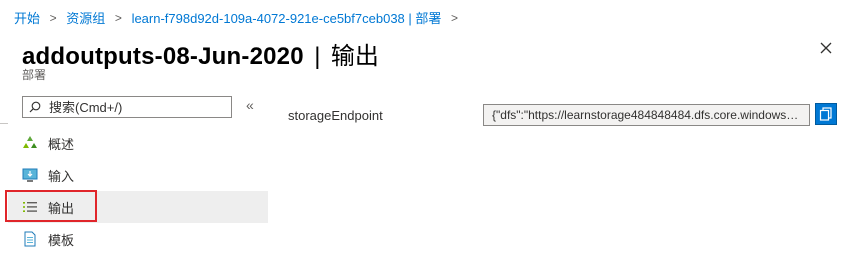 Image resolution: width=852 pixels, height=267 pixels. I want to click on template-icon, so click(30, 239).